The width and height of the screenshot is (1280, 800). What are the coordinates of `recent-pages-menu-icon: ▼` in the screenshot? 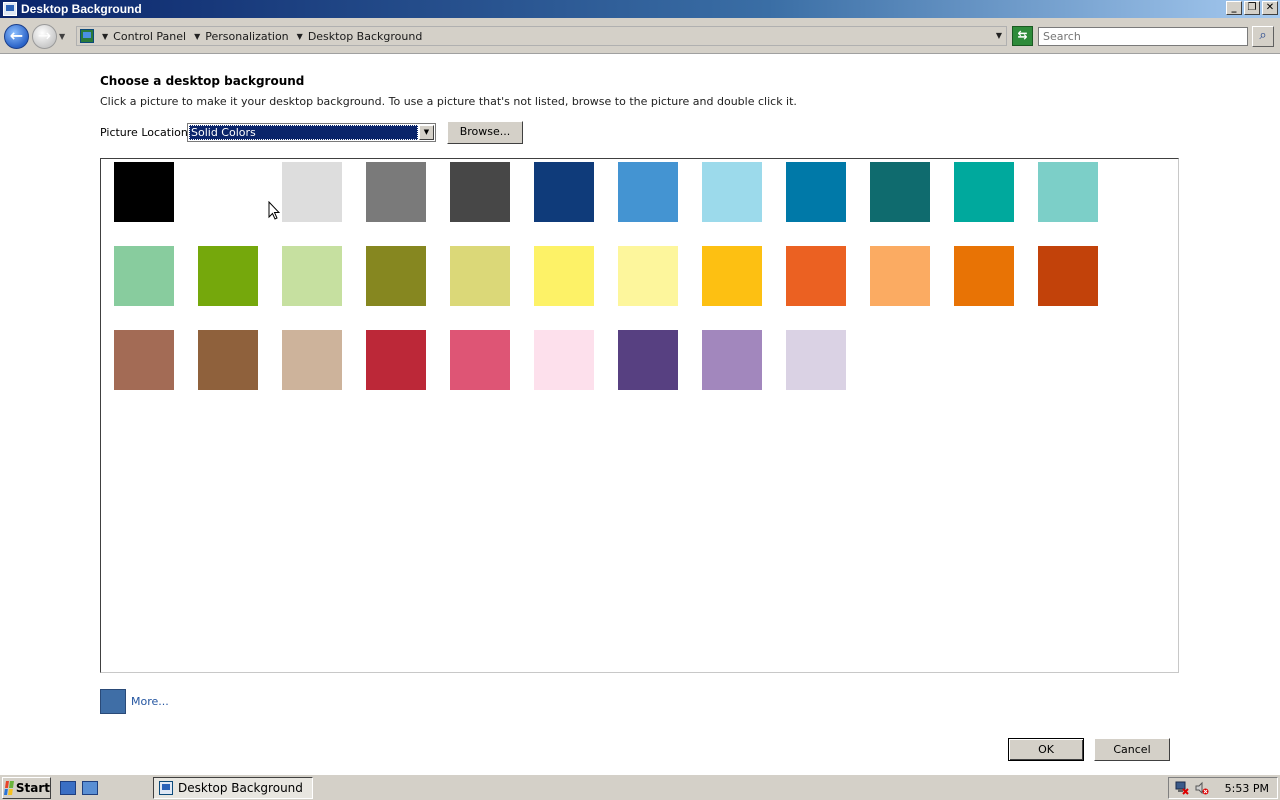 It's located at (62, 36).